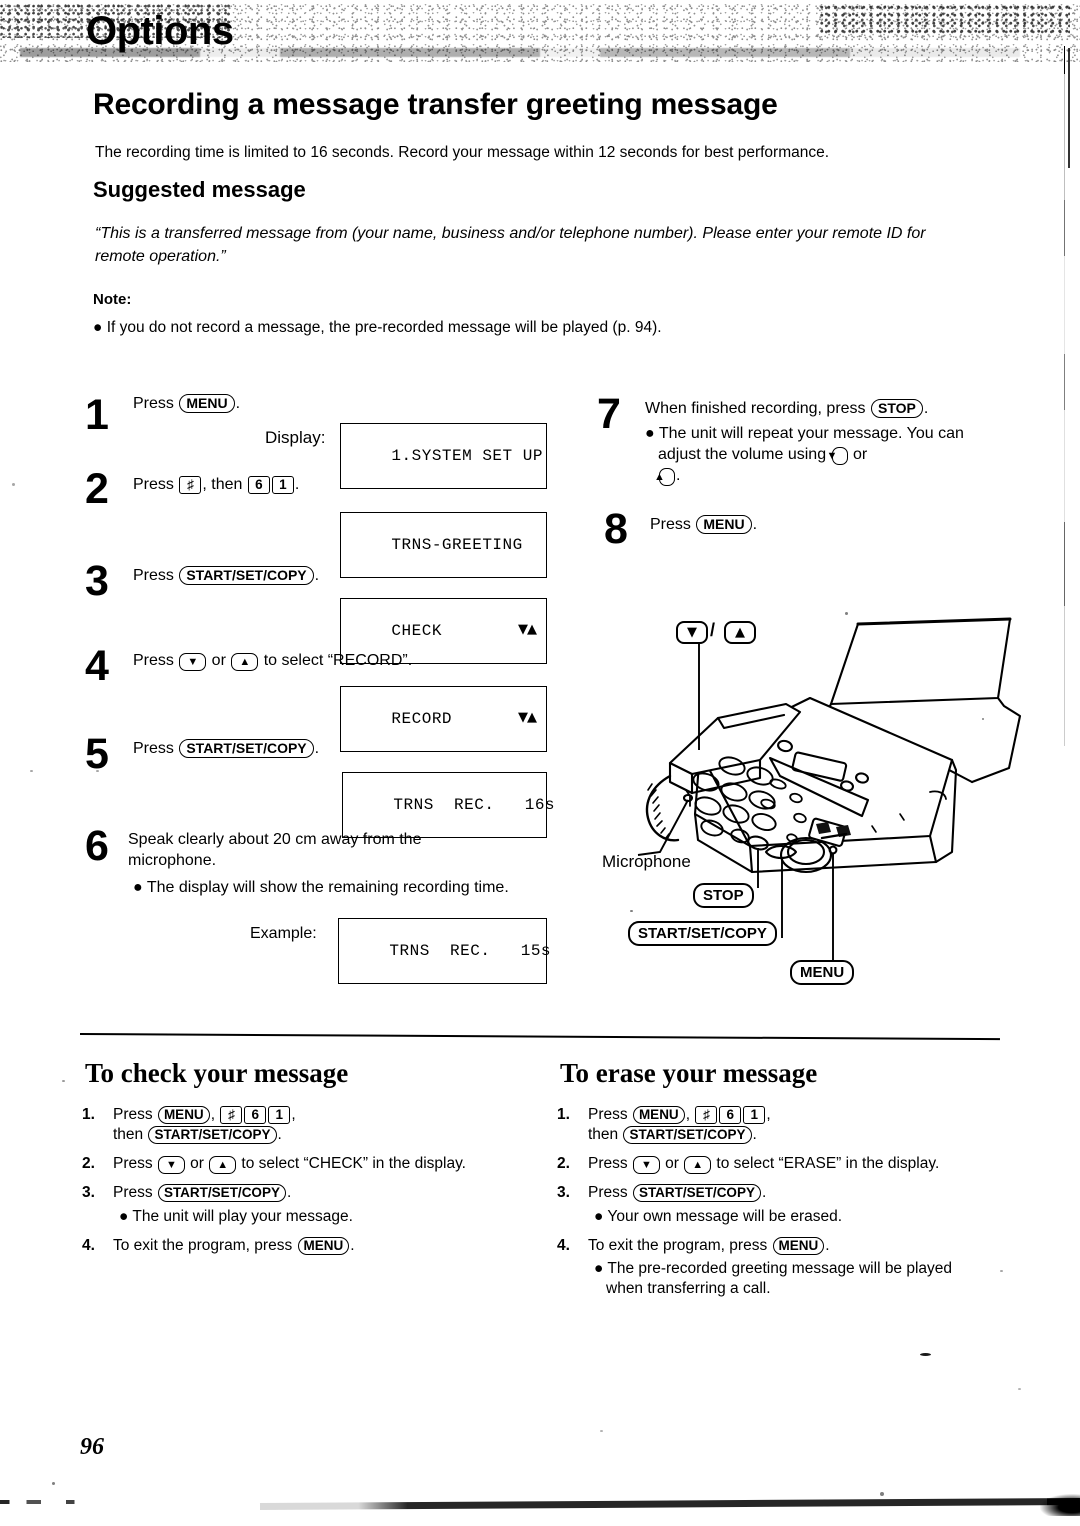 The height and width of the screenshot is (1526, 1080). What do you see at coordinates (153, 484) in the screenshot?
I see `step-2-lead: Press` at bounding box center [153, 484].